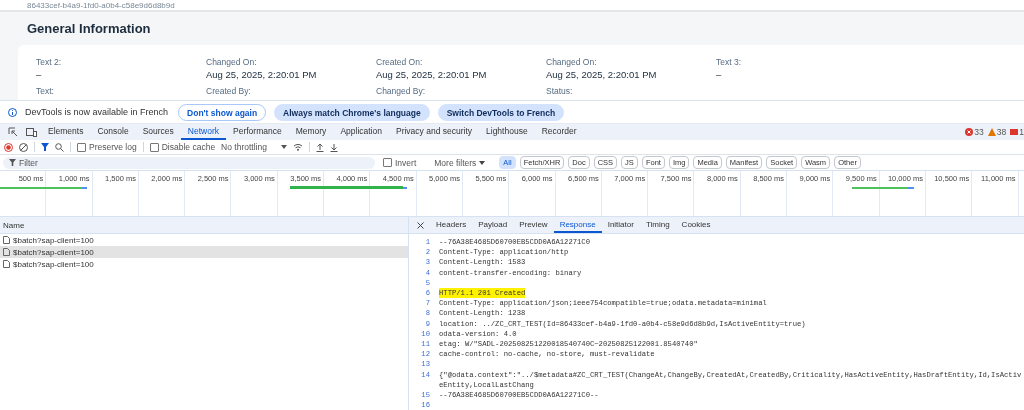 Image resolution: width=1024 pixels, height=410 pixels. What do you see at coordinates (1001, 132) in the screenshot?
I see `issue-count: 38` at bounding box center [1001, 132].